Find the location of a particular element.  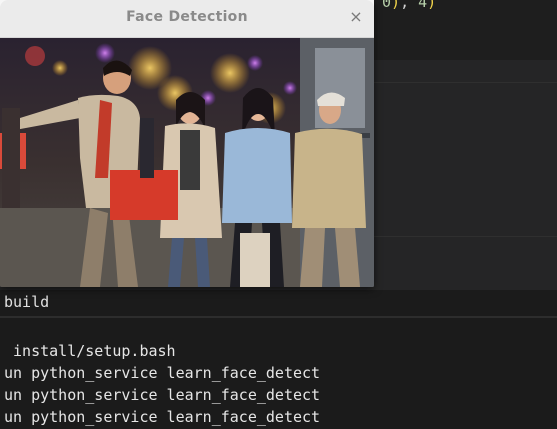

terminal-line: install/setup.bash is located at coordinates (90, 351).